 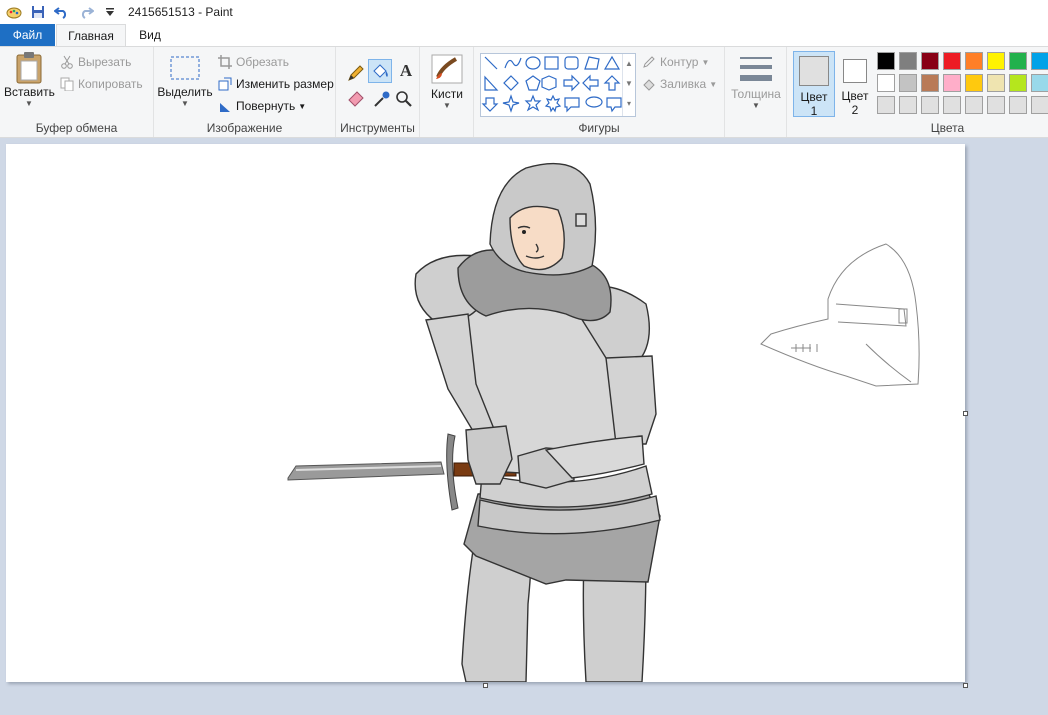 I want to click on outline-button: Контур ▼, so click(x=675, y=62).